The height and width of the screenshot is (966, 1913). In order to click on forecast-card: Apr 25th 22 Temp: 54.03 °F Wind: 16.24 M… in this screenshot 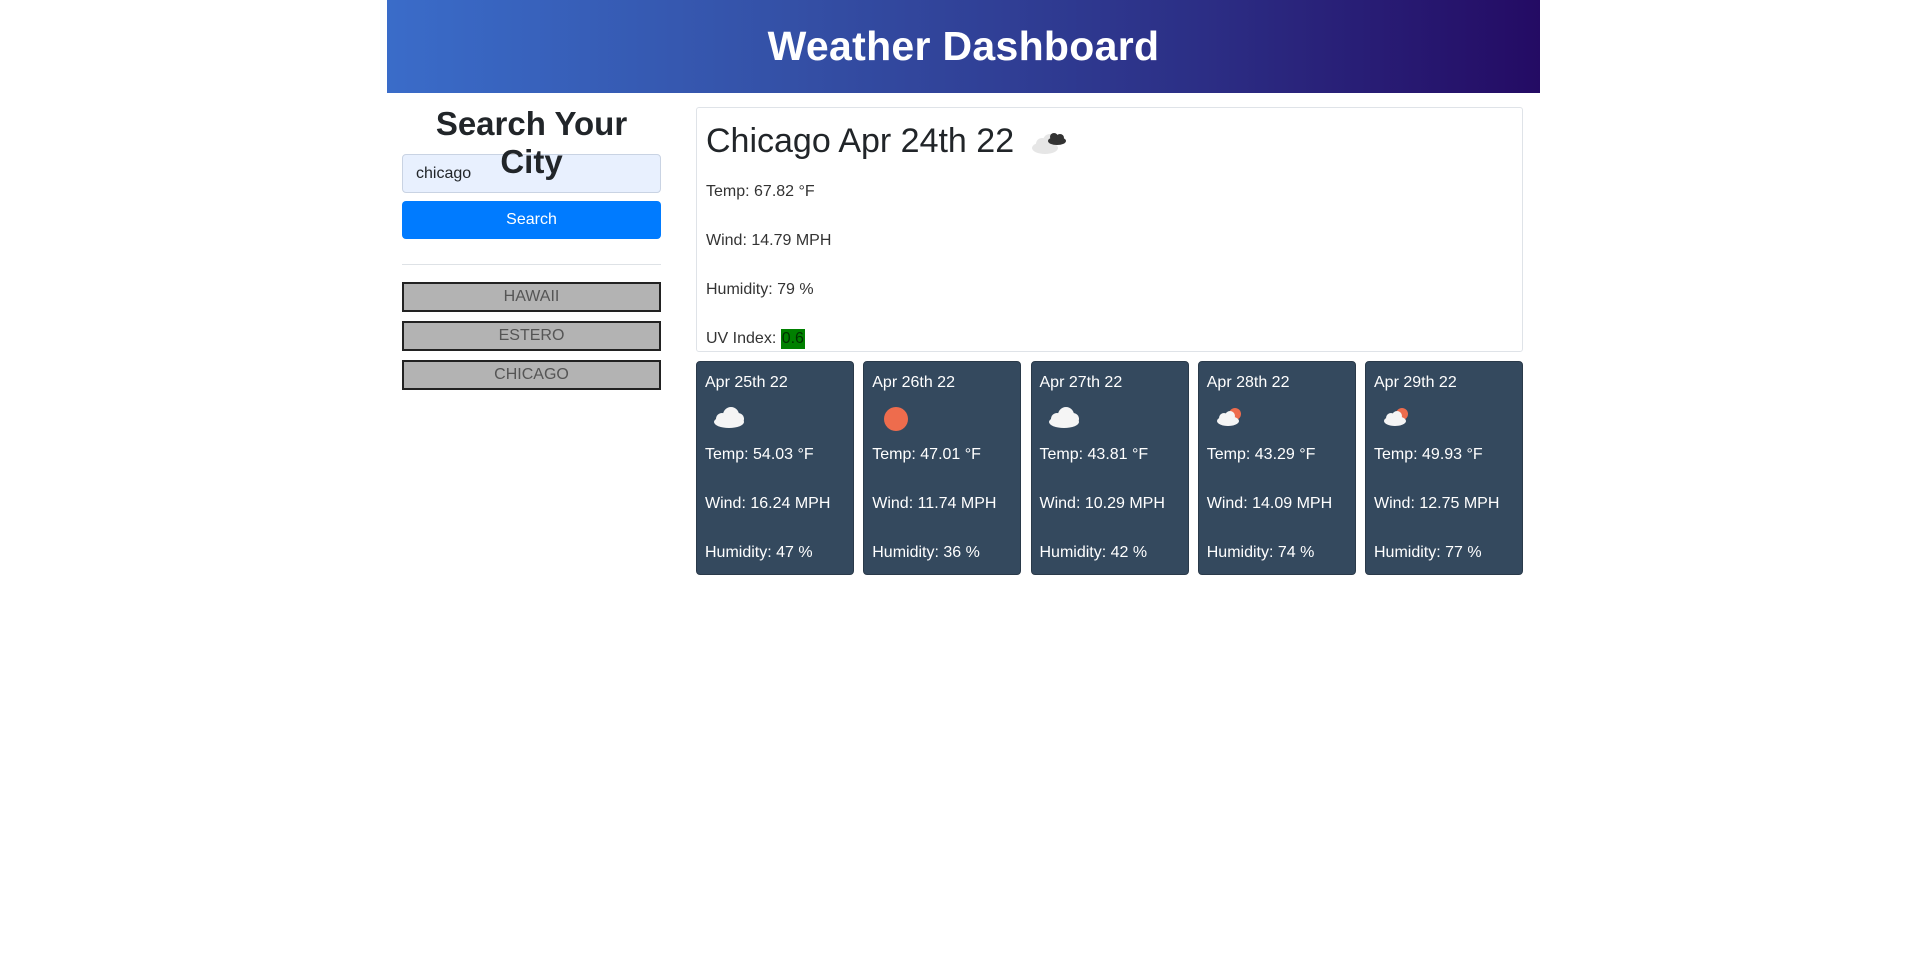, I will do `click(775, 468)`.